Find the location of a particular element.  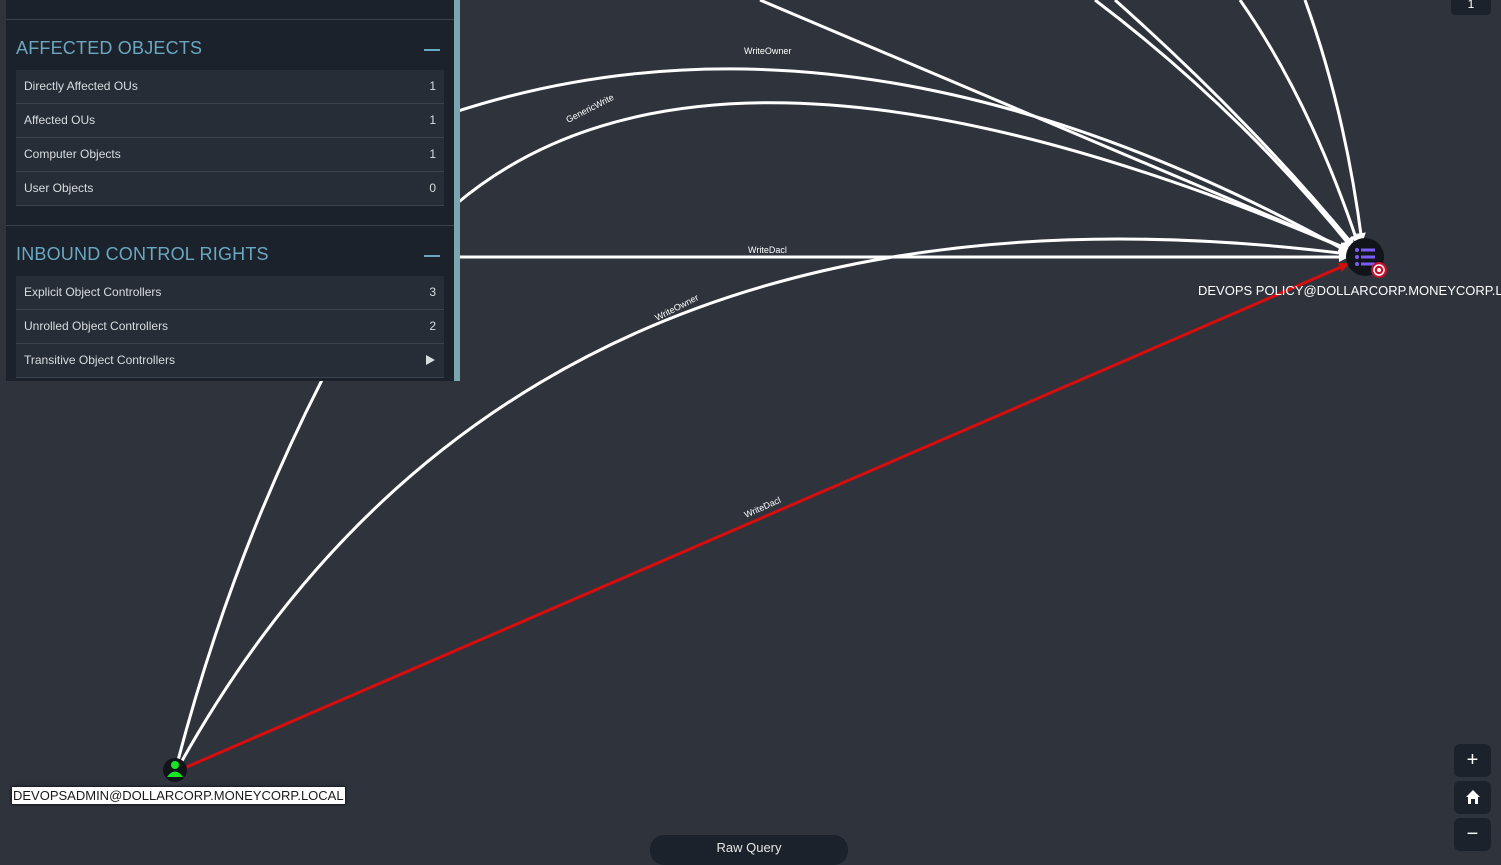

row-directly-affected-ous: Directly Affected OUs 1 is located at coordinates (230, 87).